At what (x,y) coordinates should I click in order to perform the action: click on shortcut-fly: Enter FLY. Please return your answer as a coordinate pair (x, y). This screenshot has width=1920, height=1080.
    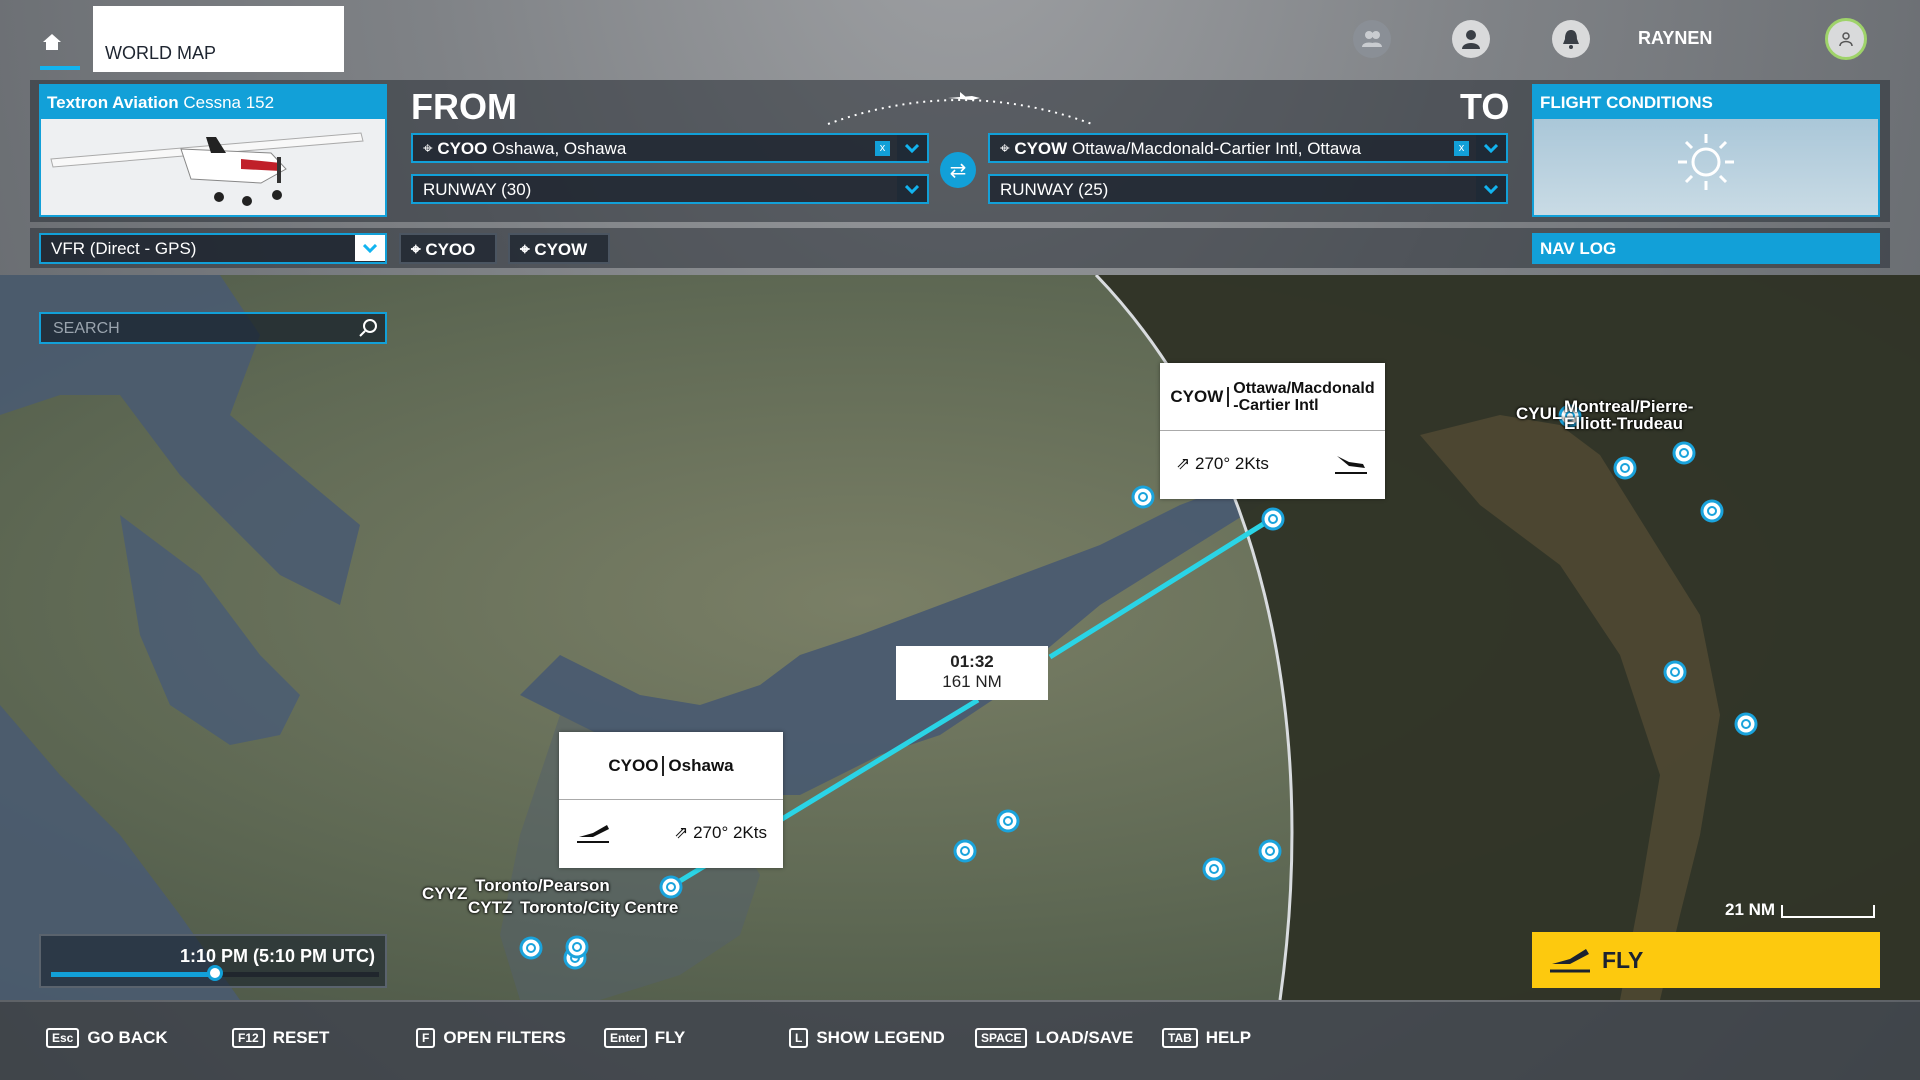
    Looking at the image, I should click on (644, 1038).